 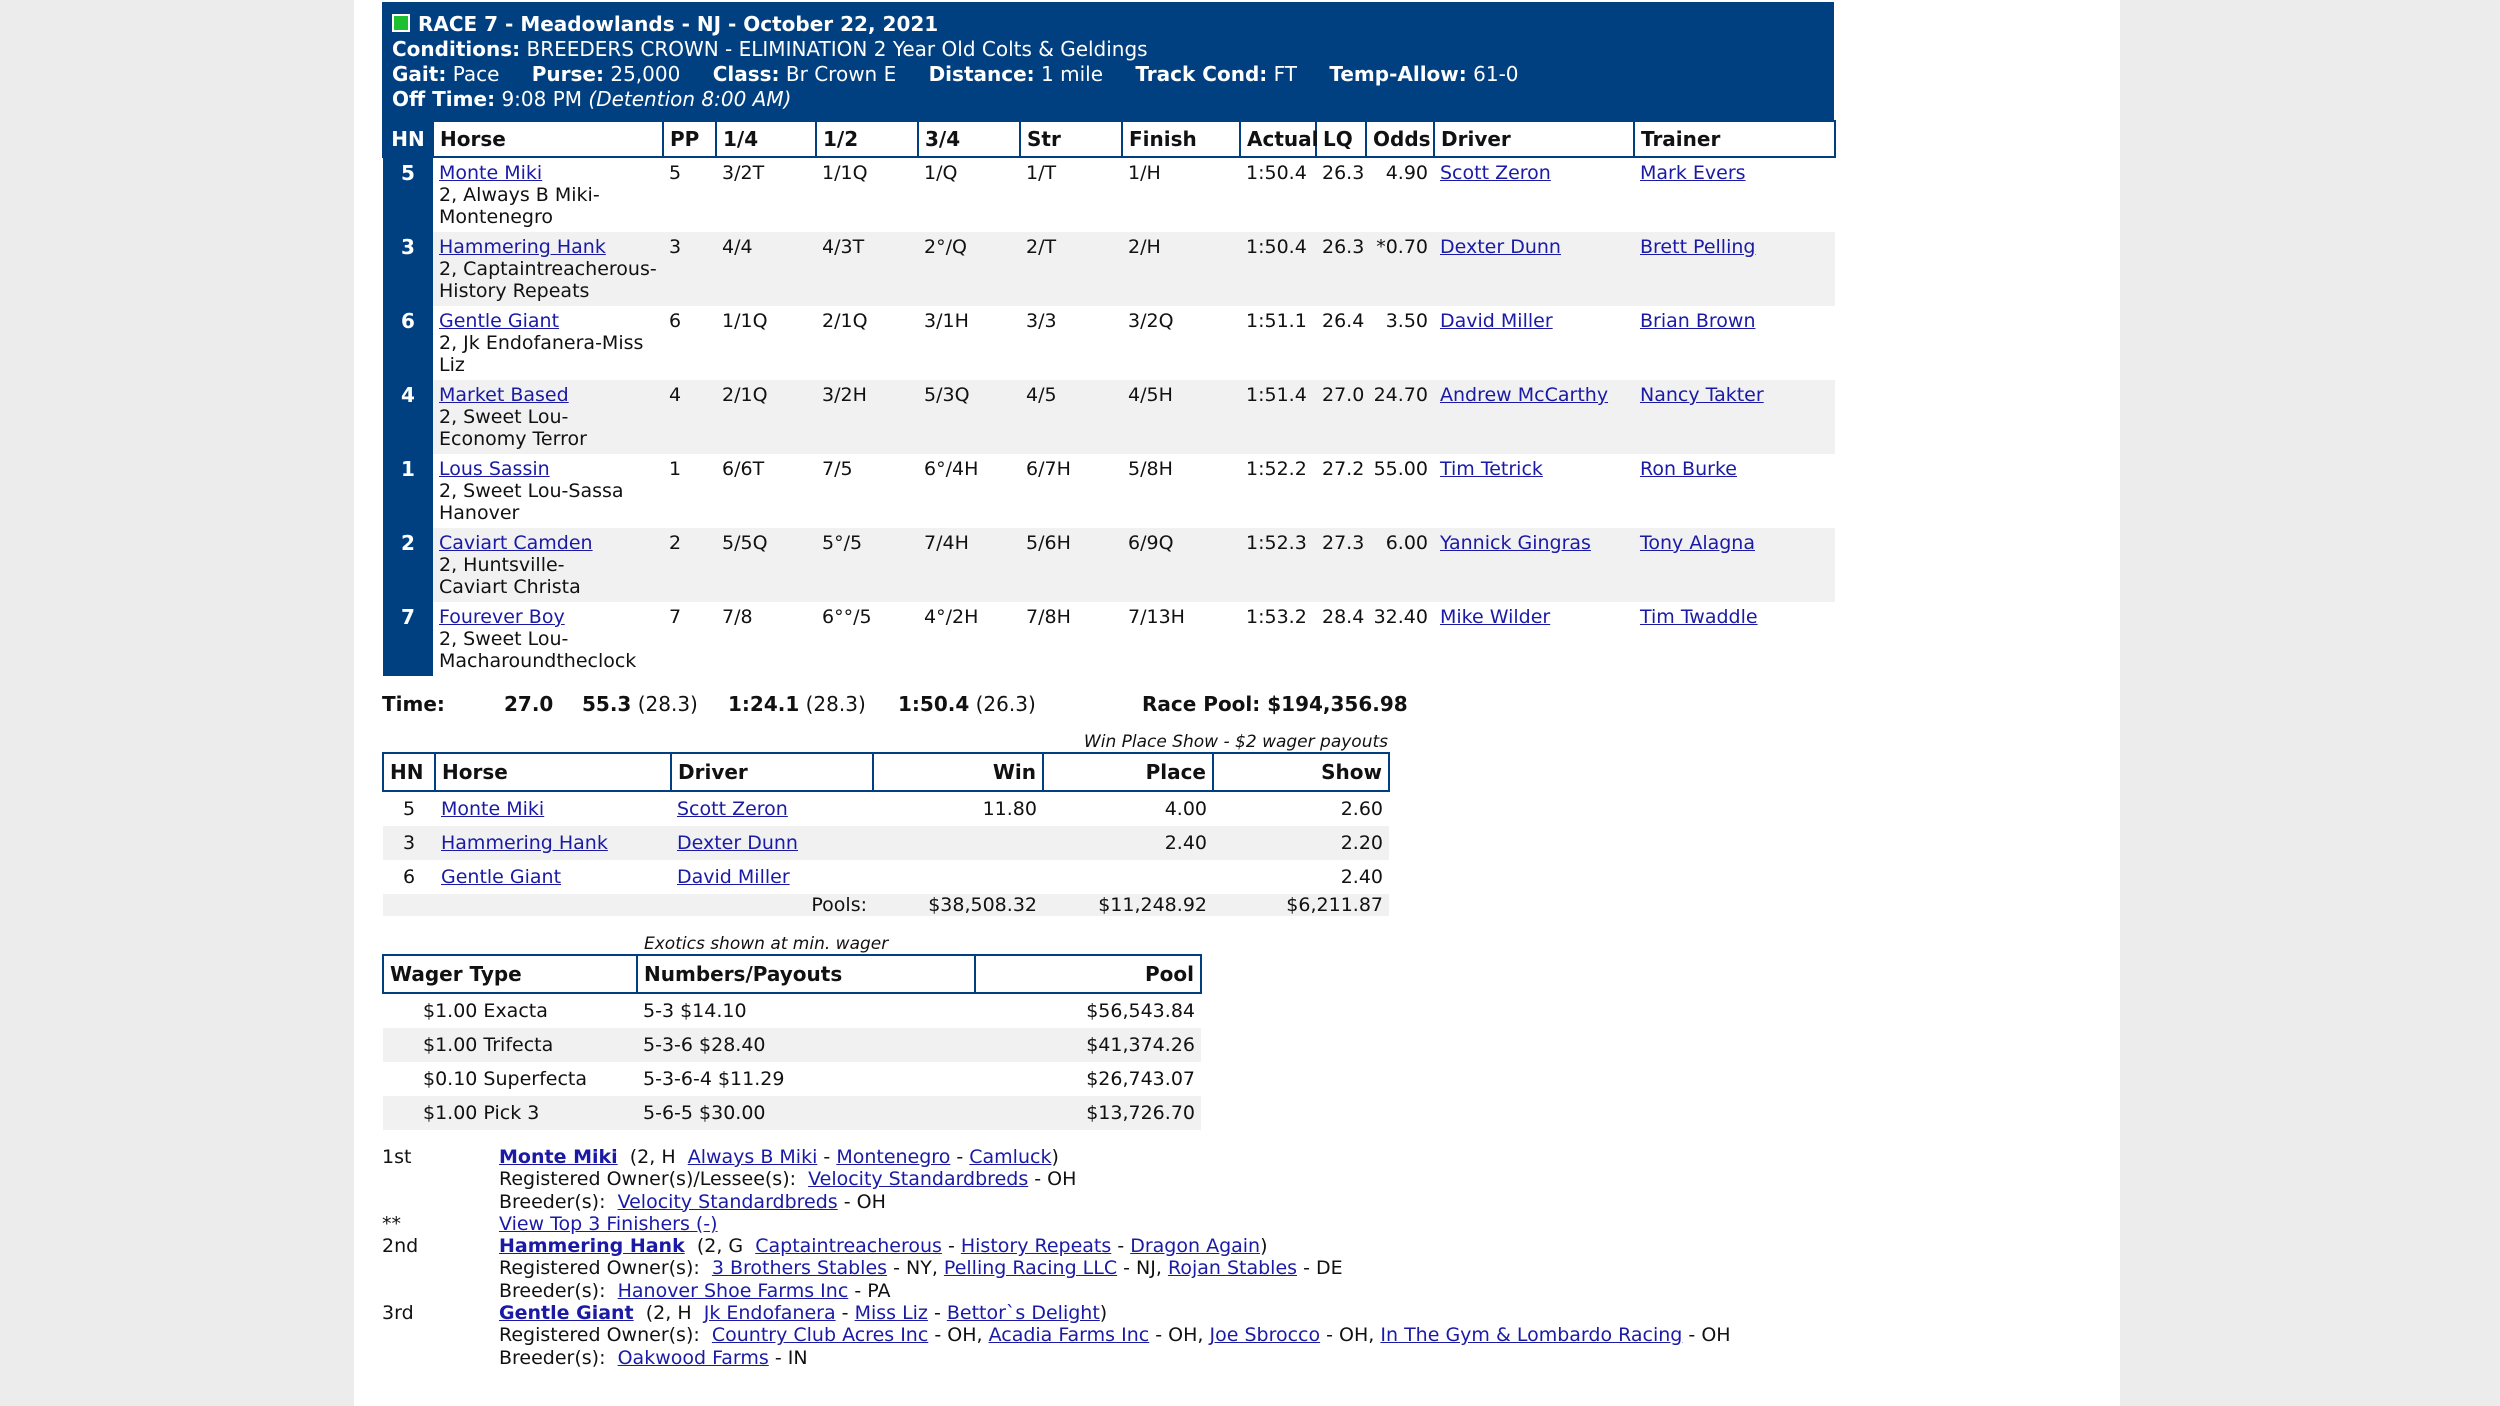 What do you see at coordinates (820, 1335) in the screenshot?
I see `owner-link: Country Club Acres Inc` at bounding box center [820, 1335].